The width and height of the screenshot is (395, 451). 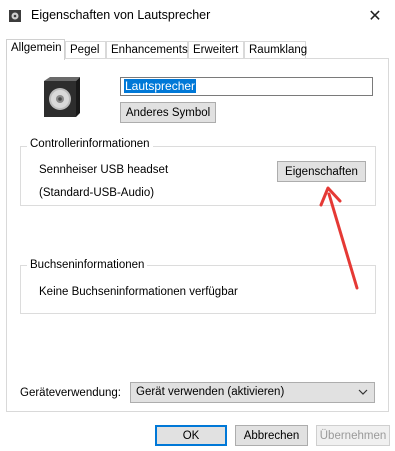 I want to click on device-name-value: Lautsprecher, so click(x=160, y=86).